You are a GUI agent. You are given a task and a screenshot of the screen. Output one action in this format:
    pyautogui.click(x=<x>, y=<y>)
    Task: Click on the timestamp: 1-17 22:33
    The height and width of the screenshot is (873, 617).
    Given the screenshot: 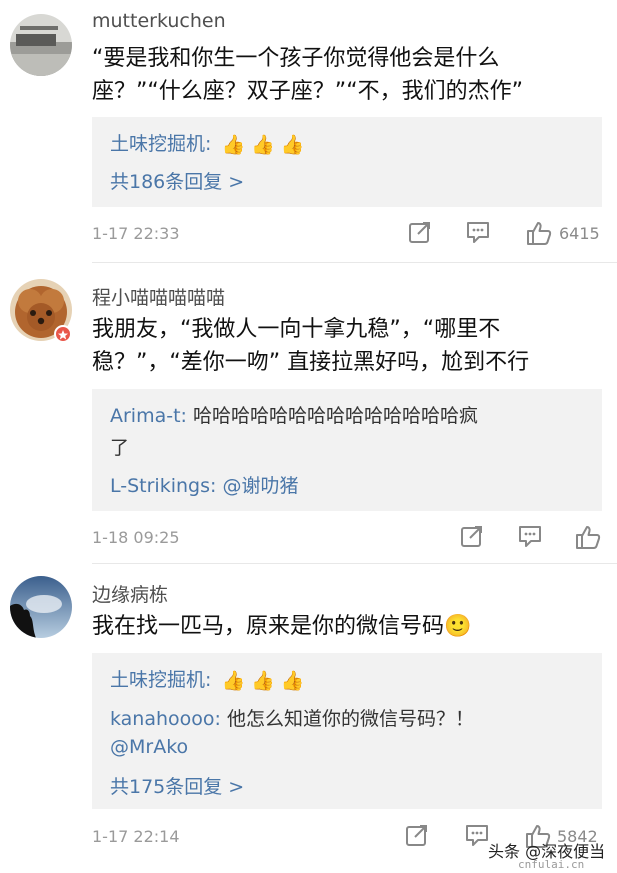 What is the action you would take?
    pyautogui.click(x=136, y=233)
    